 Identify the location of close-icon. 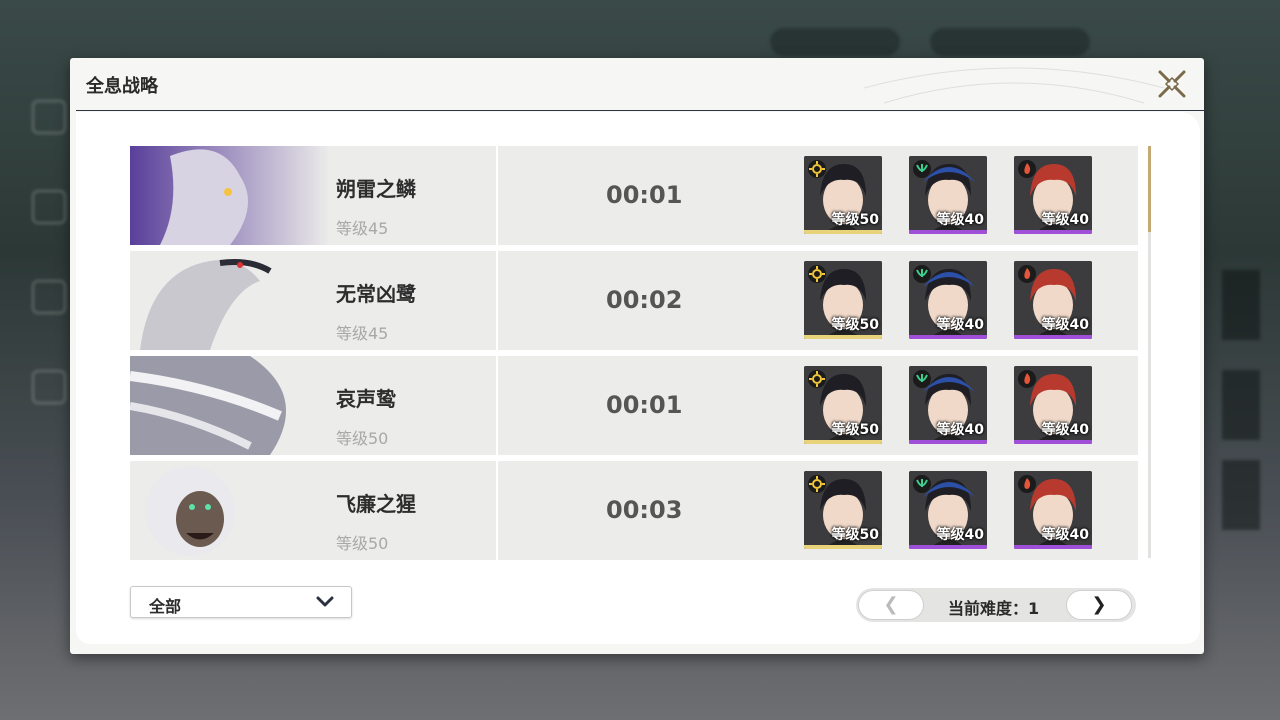
(1172, 84).